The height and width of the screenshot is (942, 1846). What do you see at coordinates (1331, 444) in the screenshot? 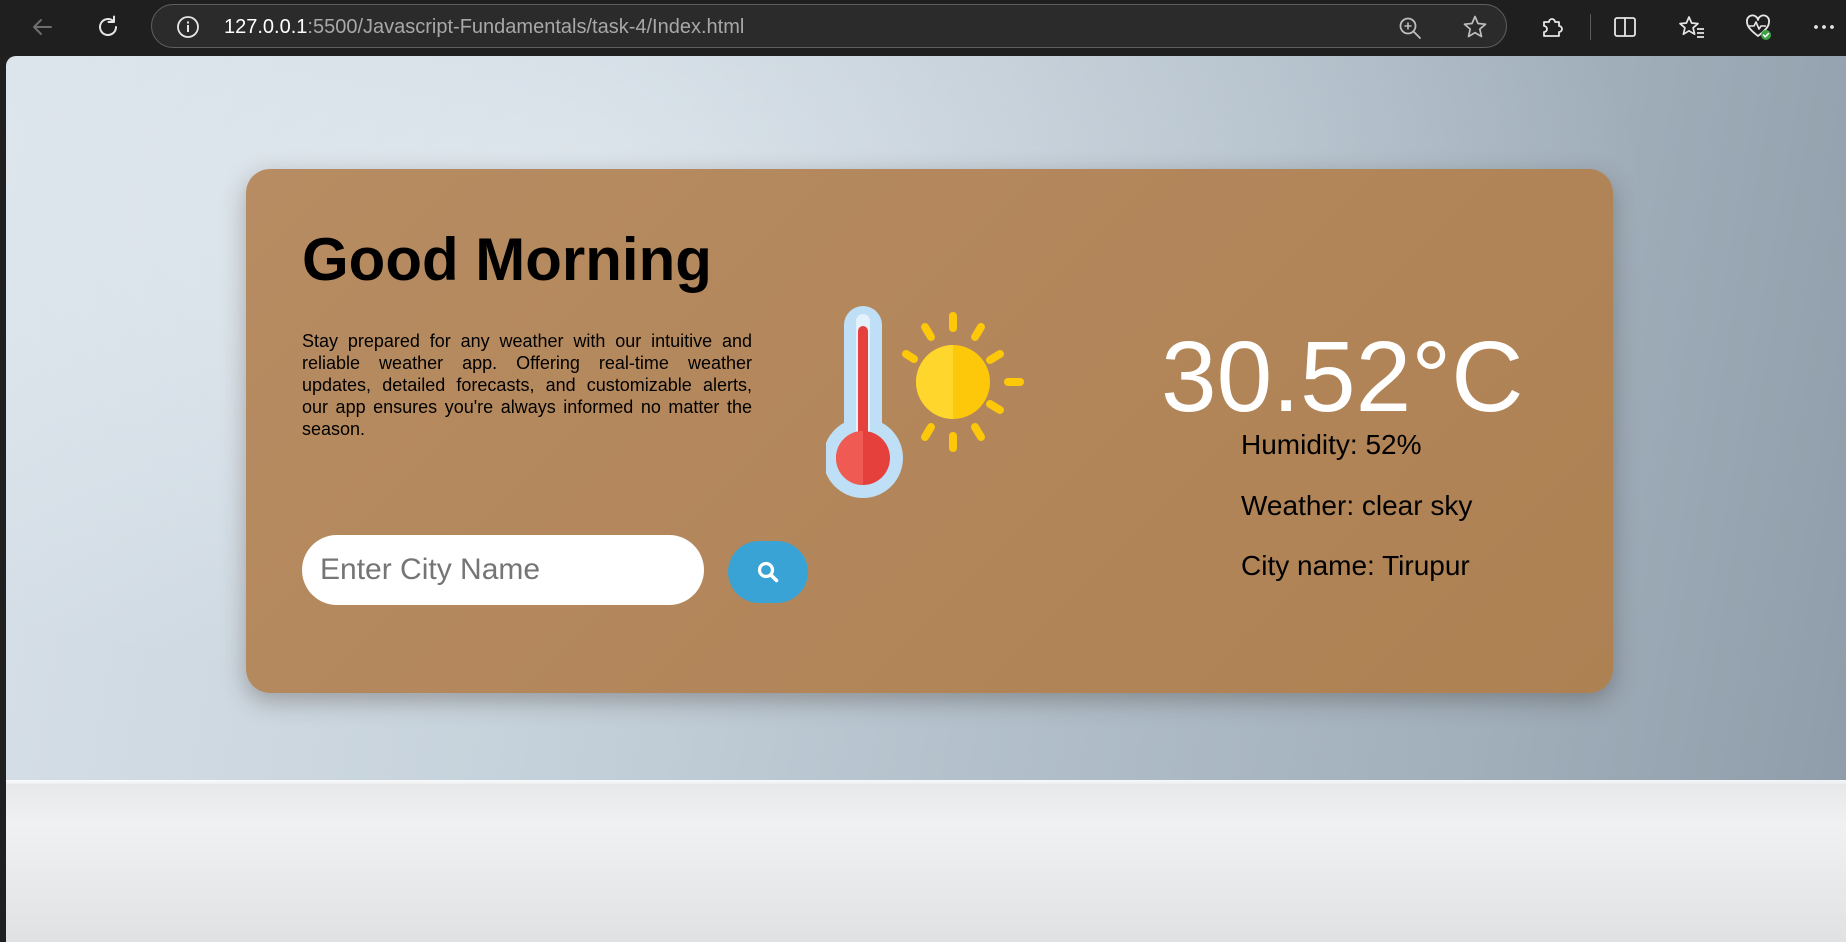
I see `humidity-text: Humidity: 52%` at bounding box center [1331, 444].